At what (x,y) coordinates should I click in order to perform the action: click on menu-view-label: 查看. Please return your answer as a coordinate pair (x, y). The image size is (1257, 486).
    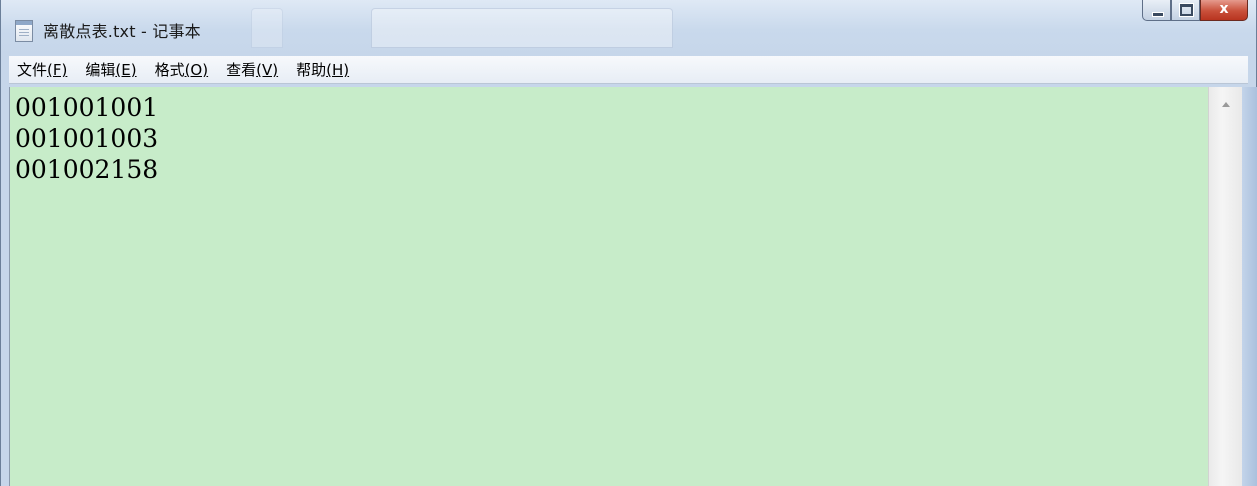
    Looking at the image, I should click on (241, 70).